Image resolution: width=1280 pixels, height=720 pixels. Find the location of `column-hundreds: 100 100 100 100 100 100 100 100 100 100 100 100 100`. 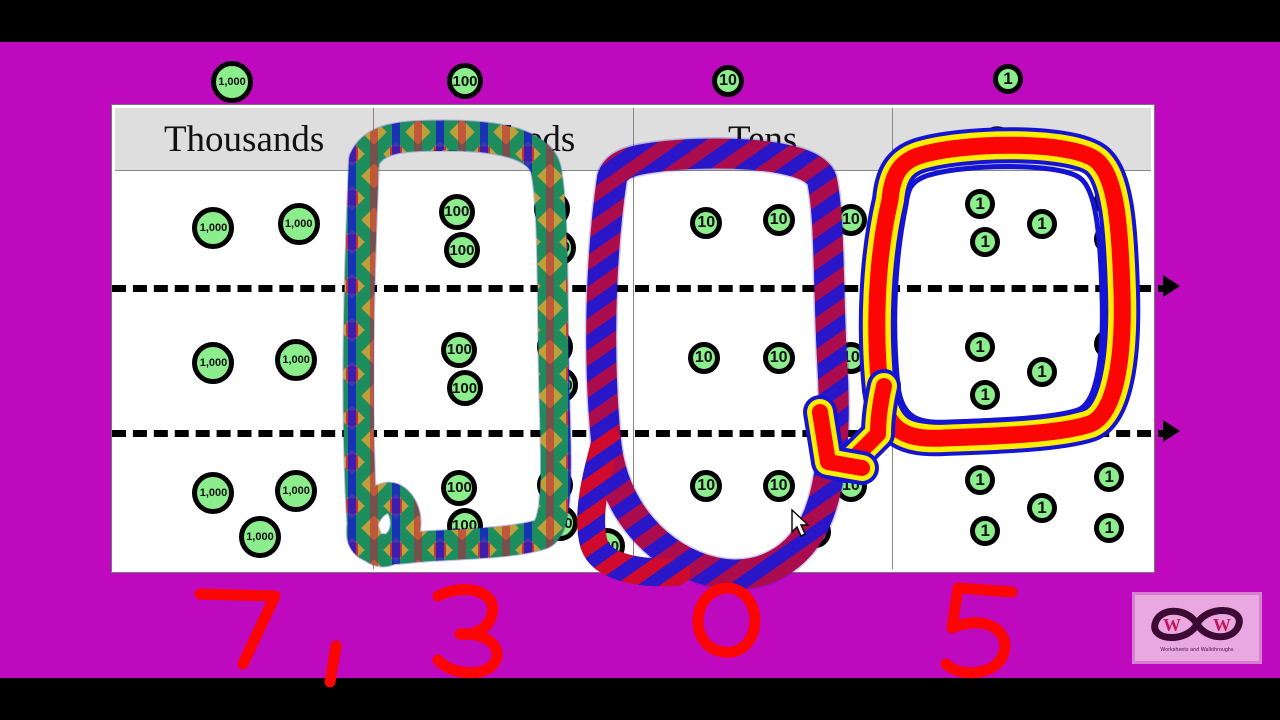

column-hundreds: 100 100 100 100 100 100 100 100 100 100 100 100 100 is located at coordinates (504, 370).